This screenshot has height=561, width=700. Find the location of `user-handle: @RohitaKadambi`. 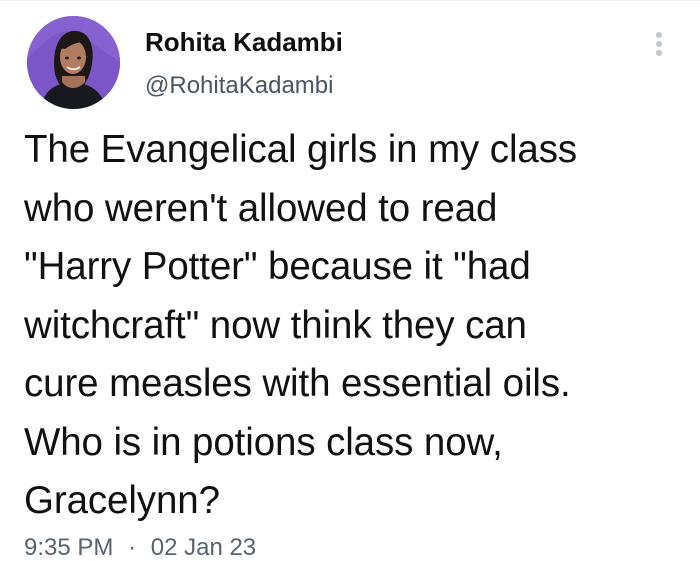

user-handle: @RohitaKadambi is located at coordinates (239, 86).